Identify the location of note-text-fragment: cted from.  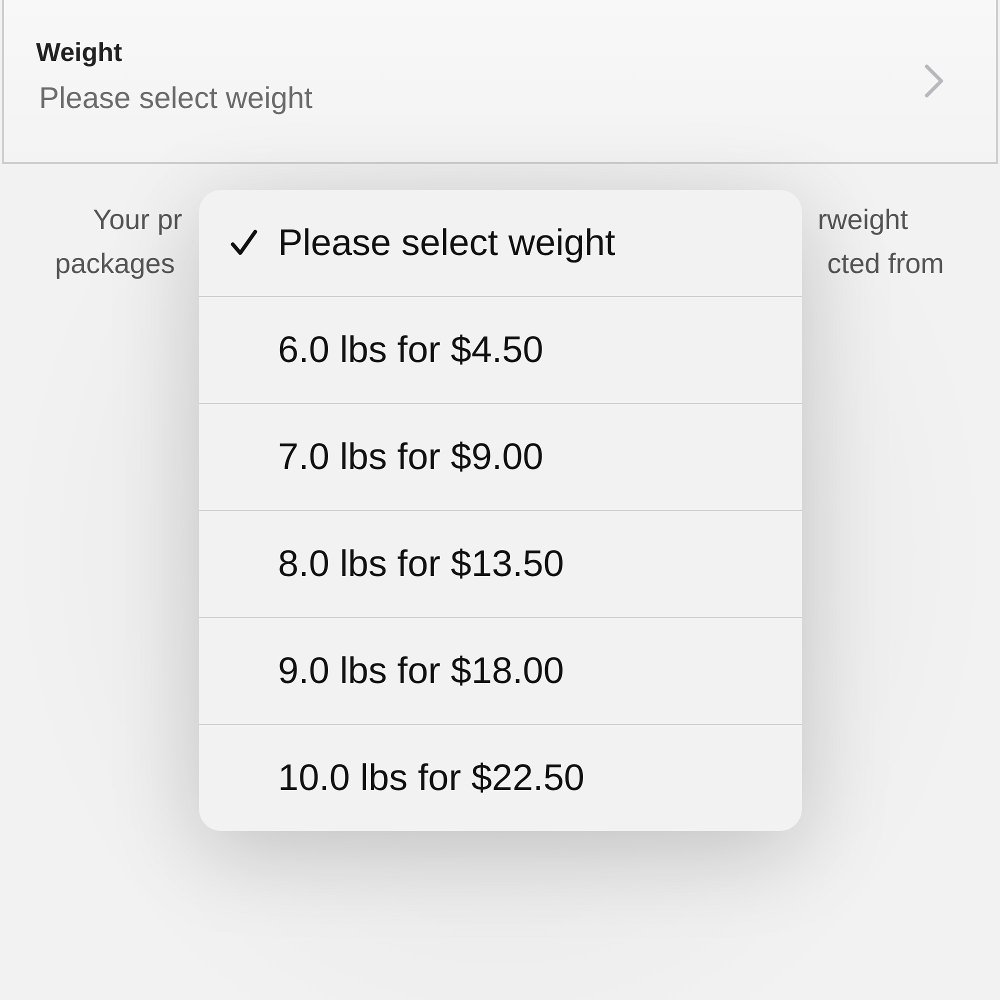
(885, 264).